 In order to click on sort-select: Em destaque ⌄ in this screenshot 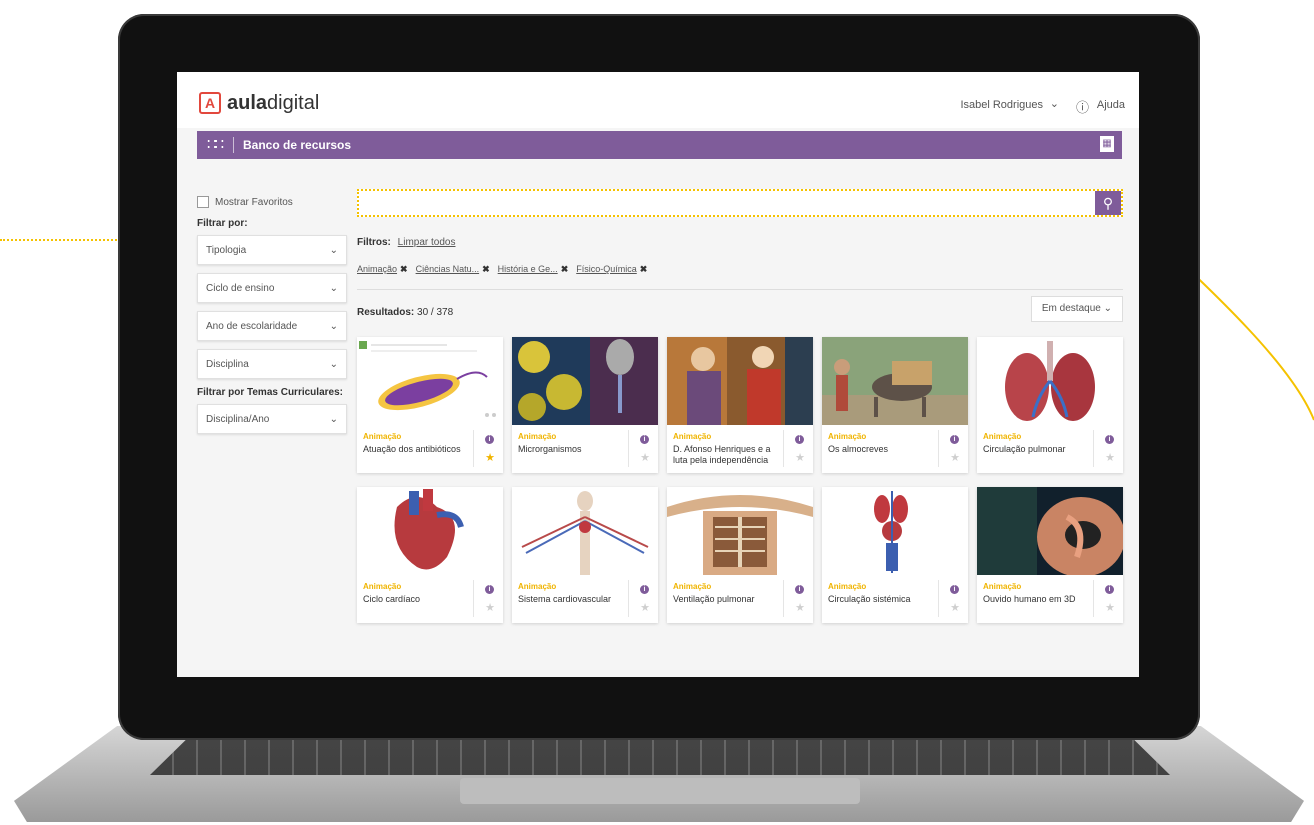, I will do `click(1076, 309)`.